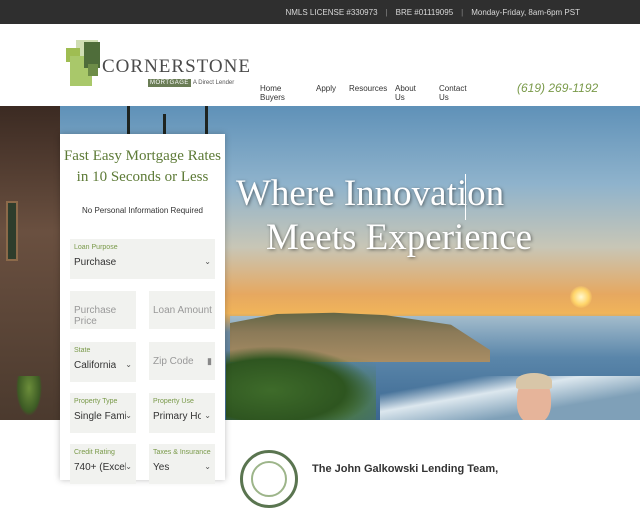  I want to click on loan-amount-input: Loan Amount, so click(182, 310).